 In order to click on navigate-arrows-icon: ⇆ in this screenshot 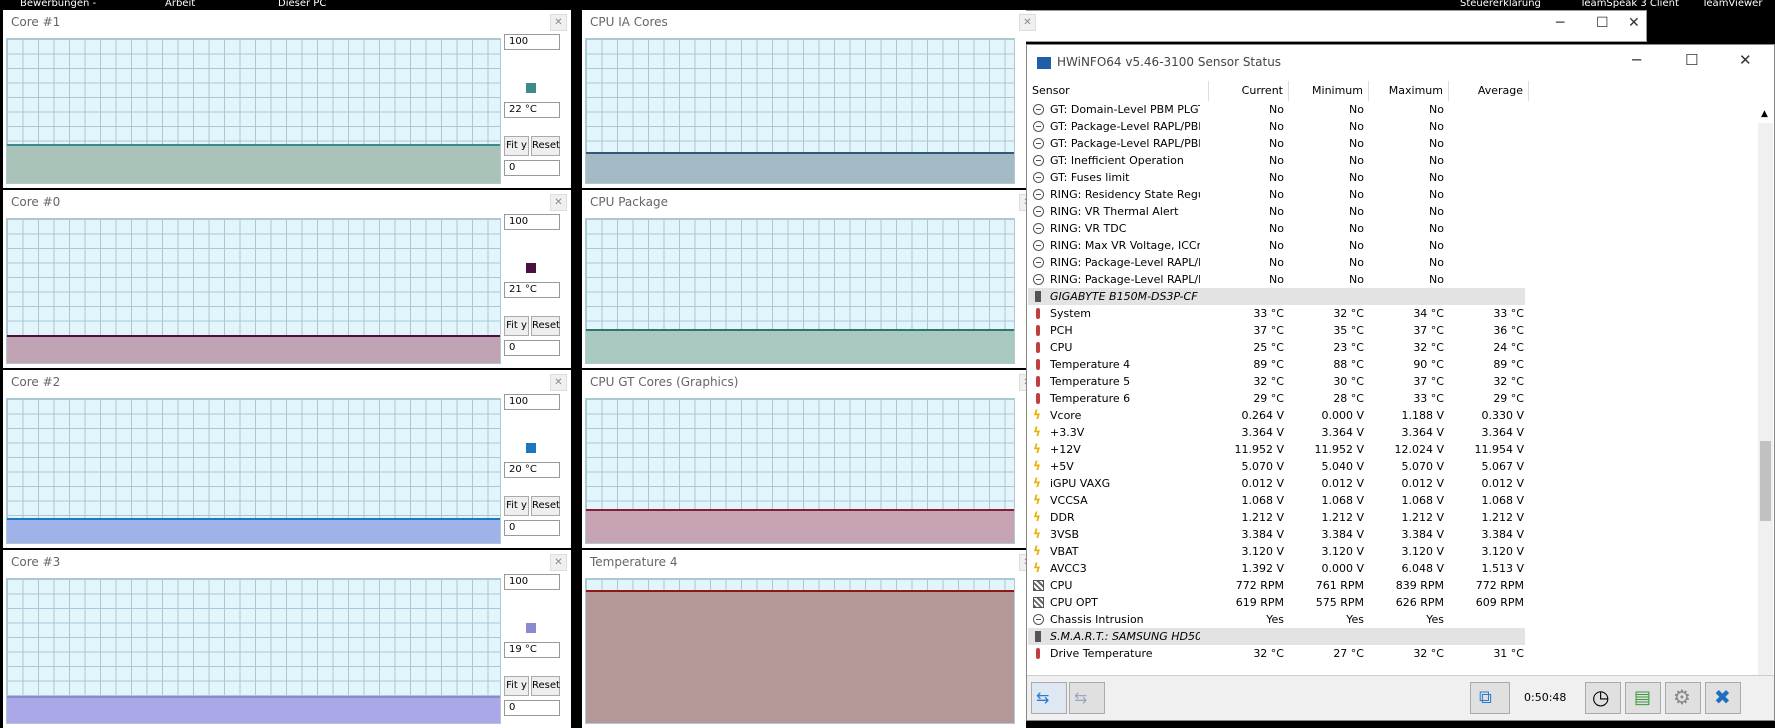, I will do `click(1049, 698)`.